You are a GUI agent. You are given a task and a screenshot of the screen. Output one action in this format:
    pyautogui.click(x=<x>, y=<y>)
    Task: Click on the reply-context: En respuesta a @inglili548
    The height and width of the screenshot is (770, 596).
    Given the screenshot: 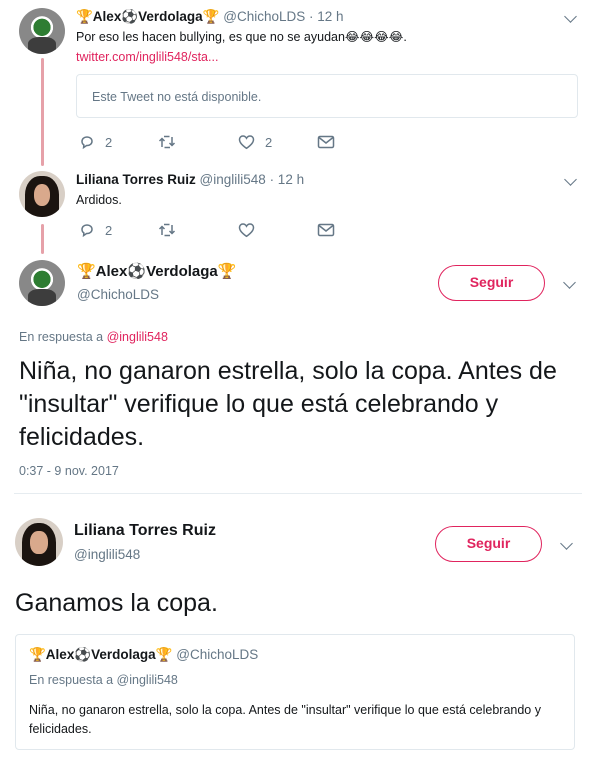 What is the action you would take?
    pyautogui.click(x=93, y=337)
    